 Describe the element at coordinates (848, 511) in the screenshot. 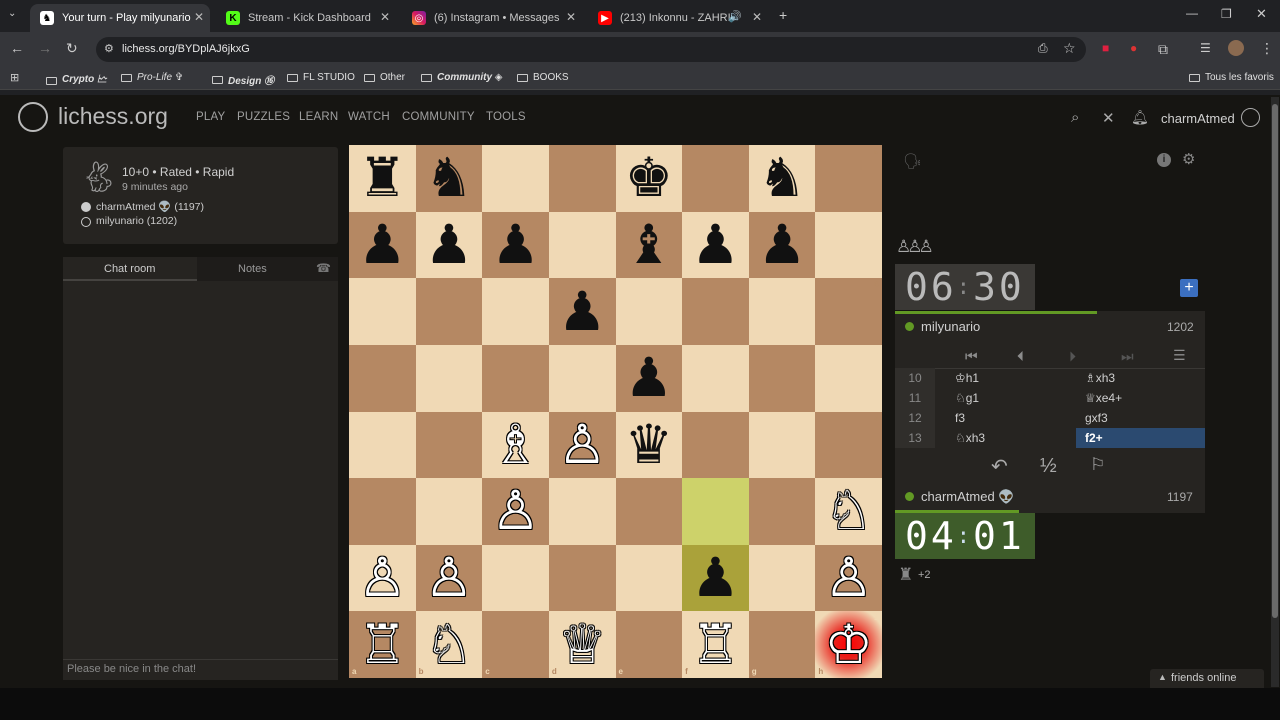

I see `white-knight-h3: ♘` at that location.